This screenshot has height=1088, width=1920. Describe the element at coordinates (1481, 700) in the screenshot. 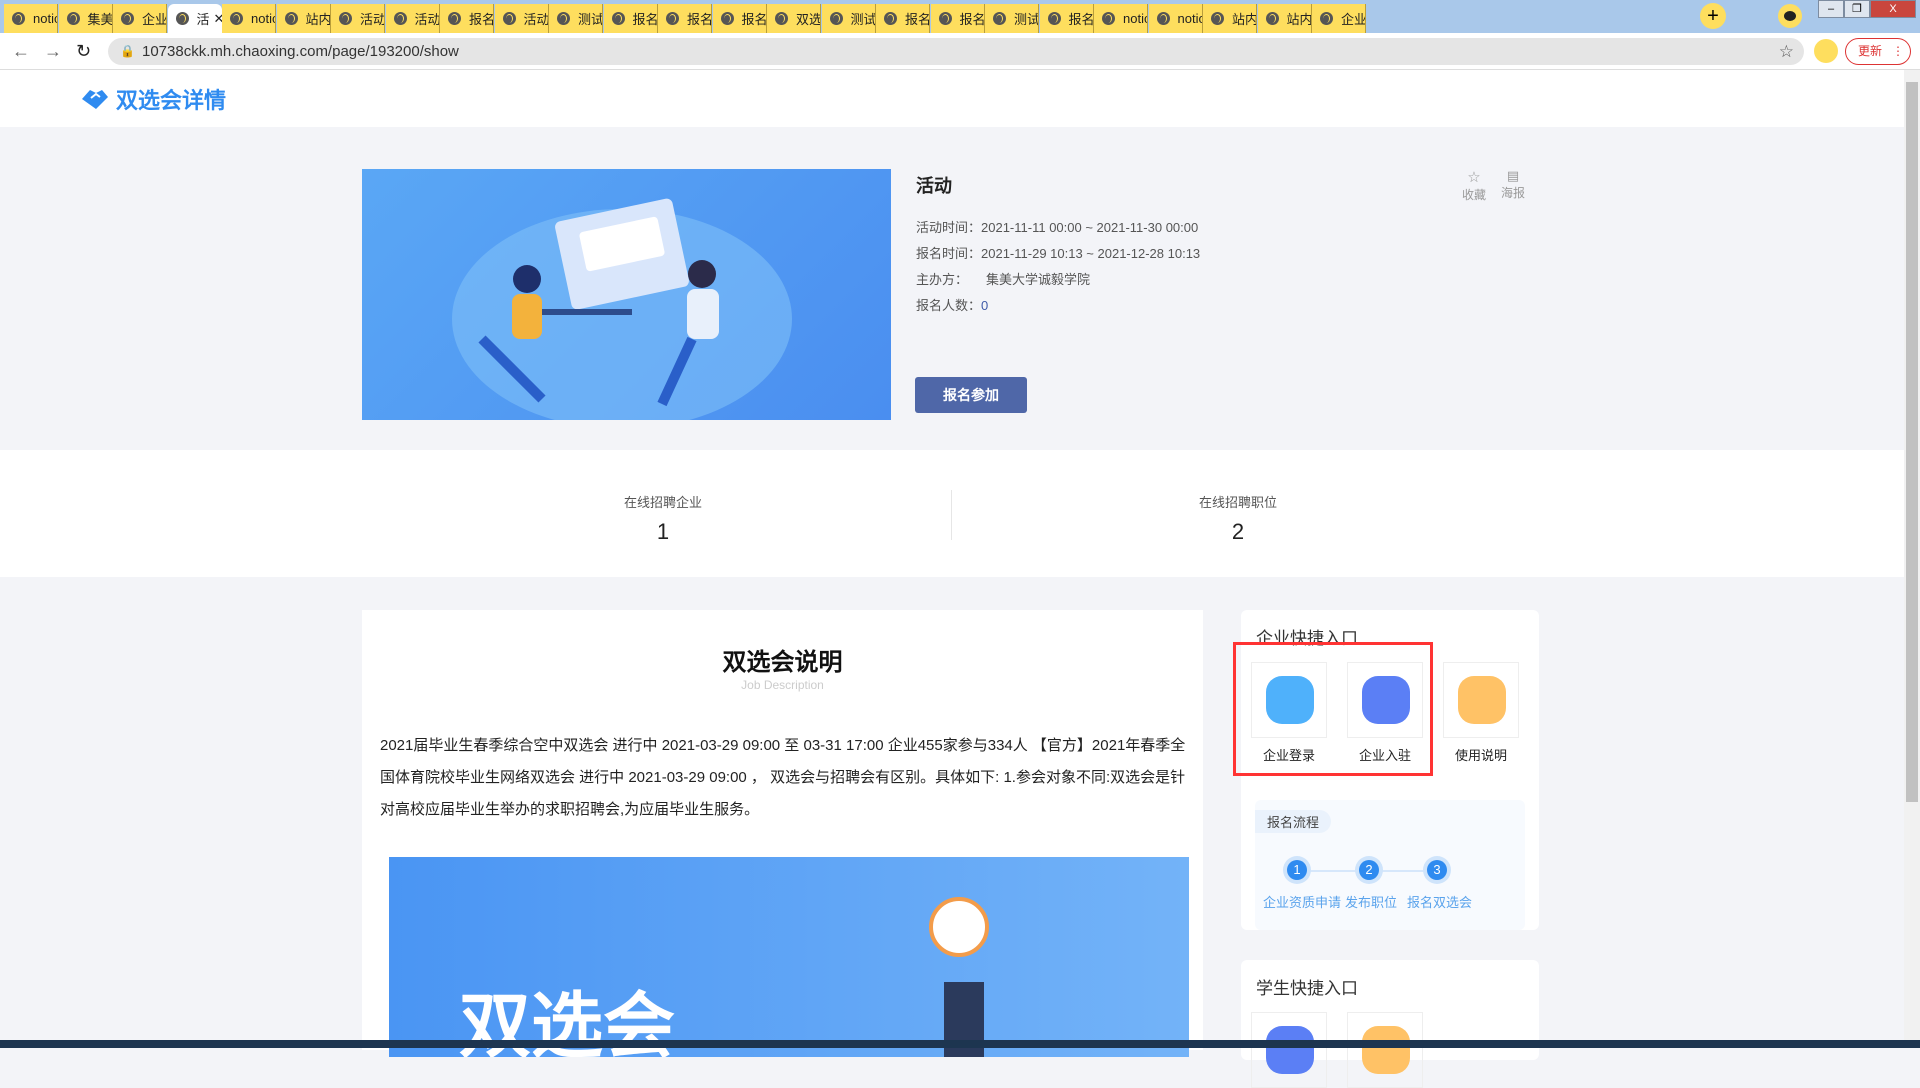

I see `usage-guide-tile` at that location.